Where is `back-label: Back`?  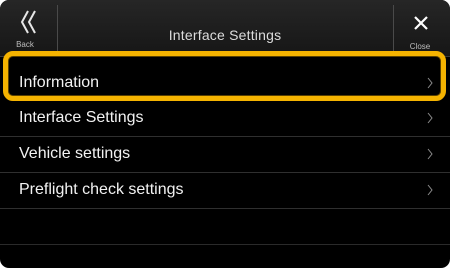
back-label: Back is located at coordinates (25, 44).